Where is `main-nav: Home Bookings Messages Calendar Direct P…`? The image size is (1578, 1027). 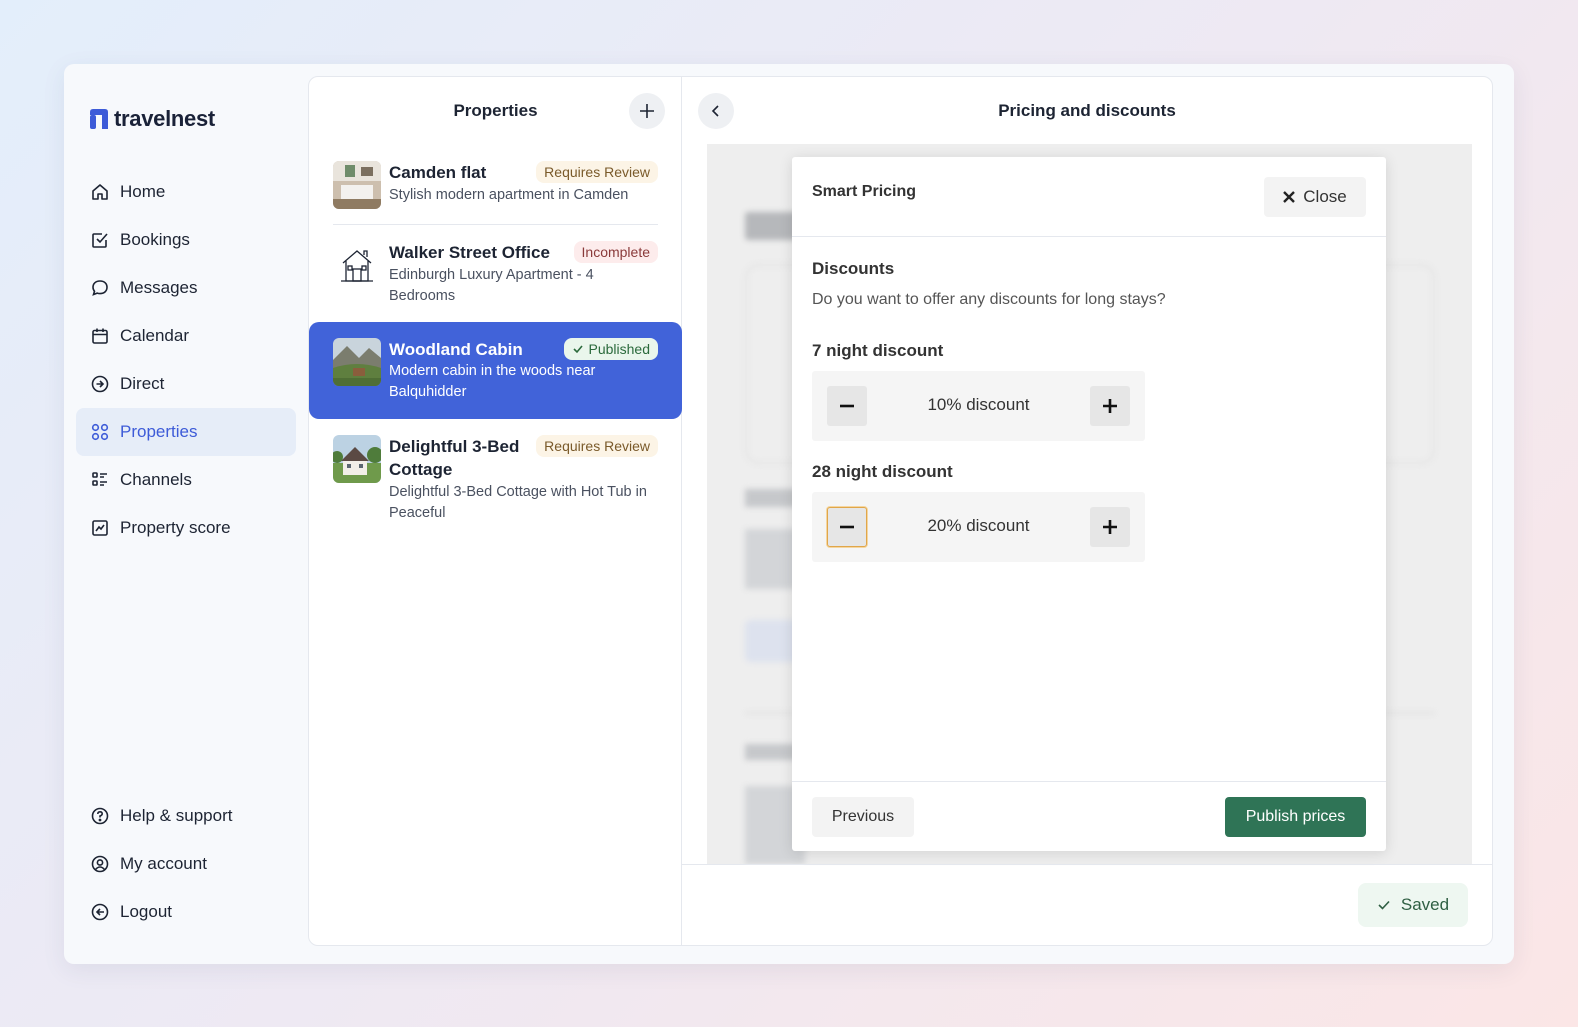
main-nav: Home Bookings Messages Calendar Direct P… is located at coordinates (186, 360).